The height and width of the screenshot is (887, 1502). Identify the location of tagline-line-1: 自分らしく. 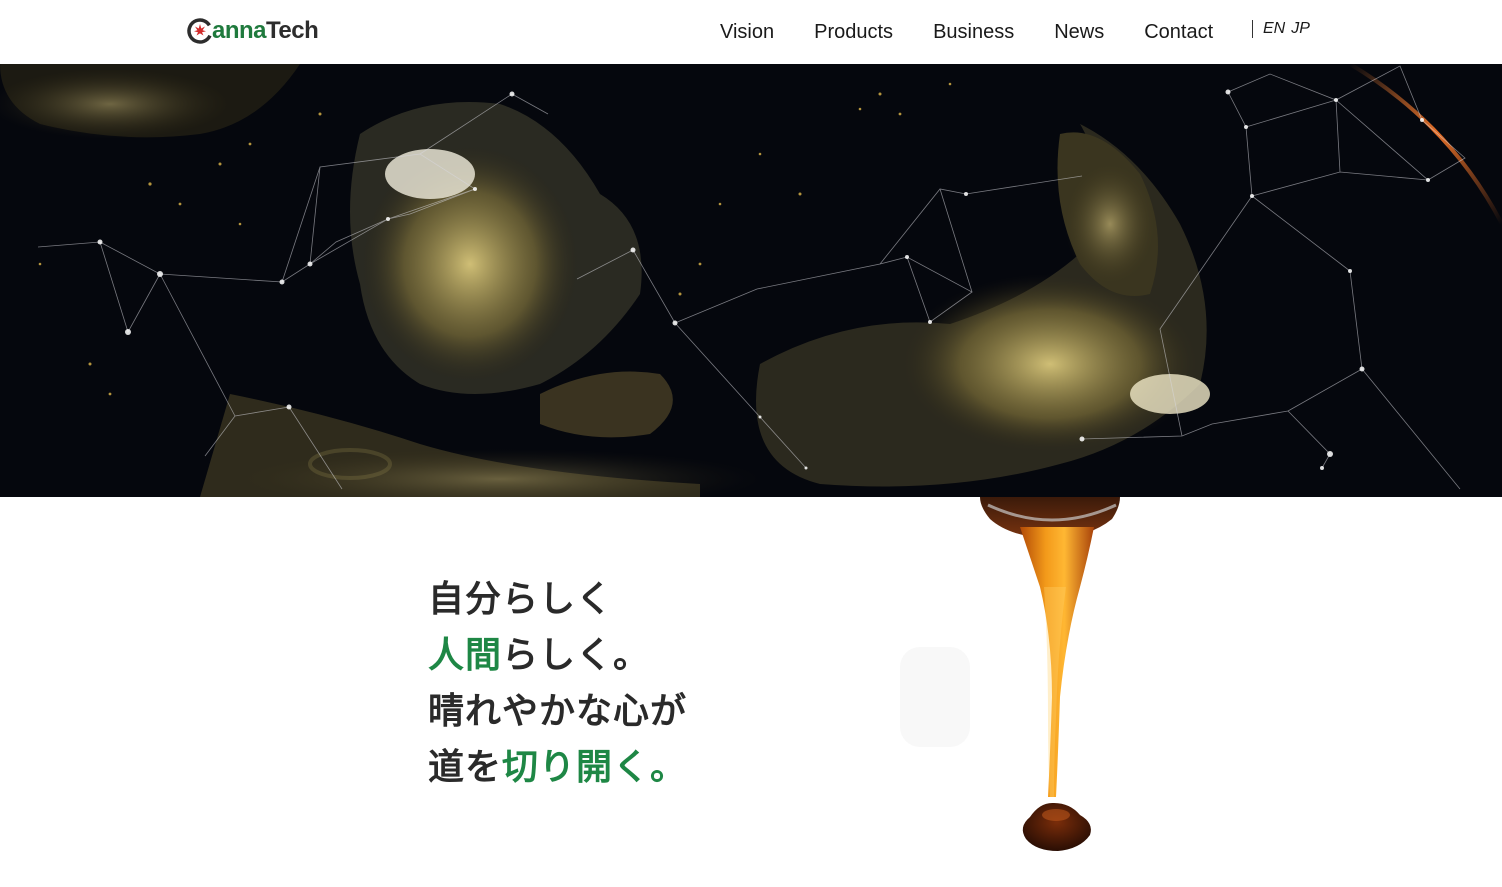
(557, 600).